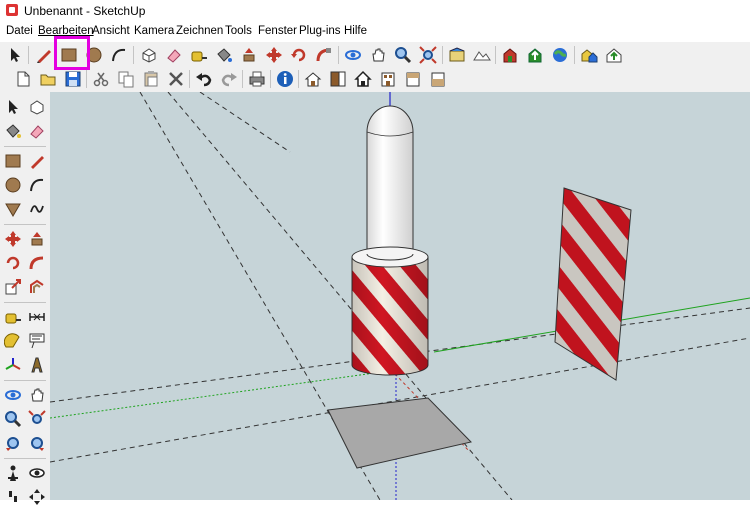 The width and height of the screenshot is (750, 508). I want to click on zoom-extents-icon, so click(428, 55).